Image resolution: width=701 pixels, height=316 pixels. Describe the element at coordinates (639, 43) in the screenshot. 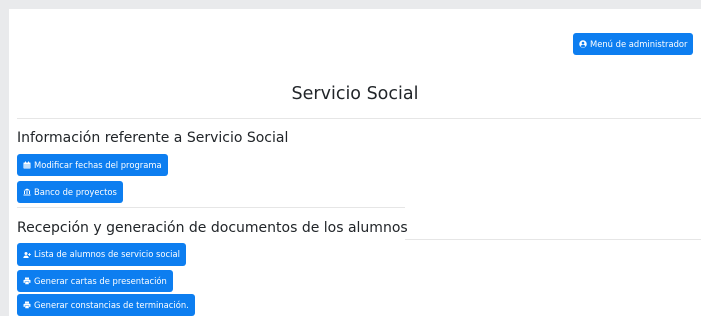

I see `admin-menu-label: Menú de administrador` at that location.